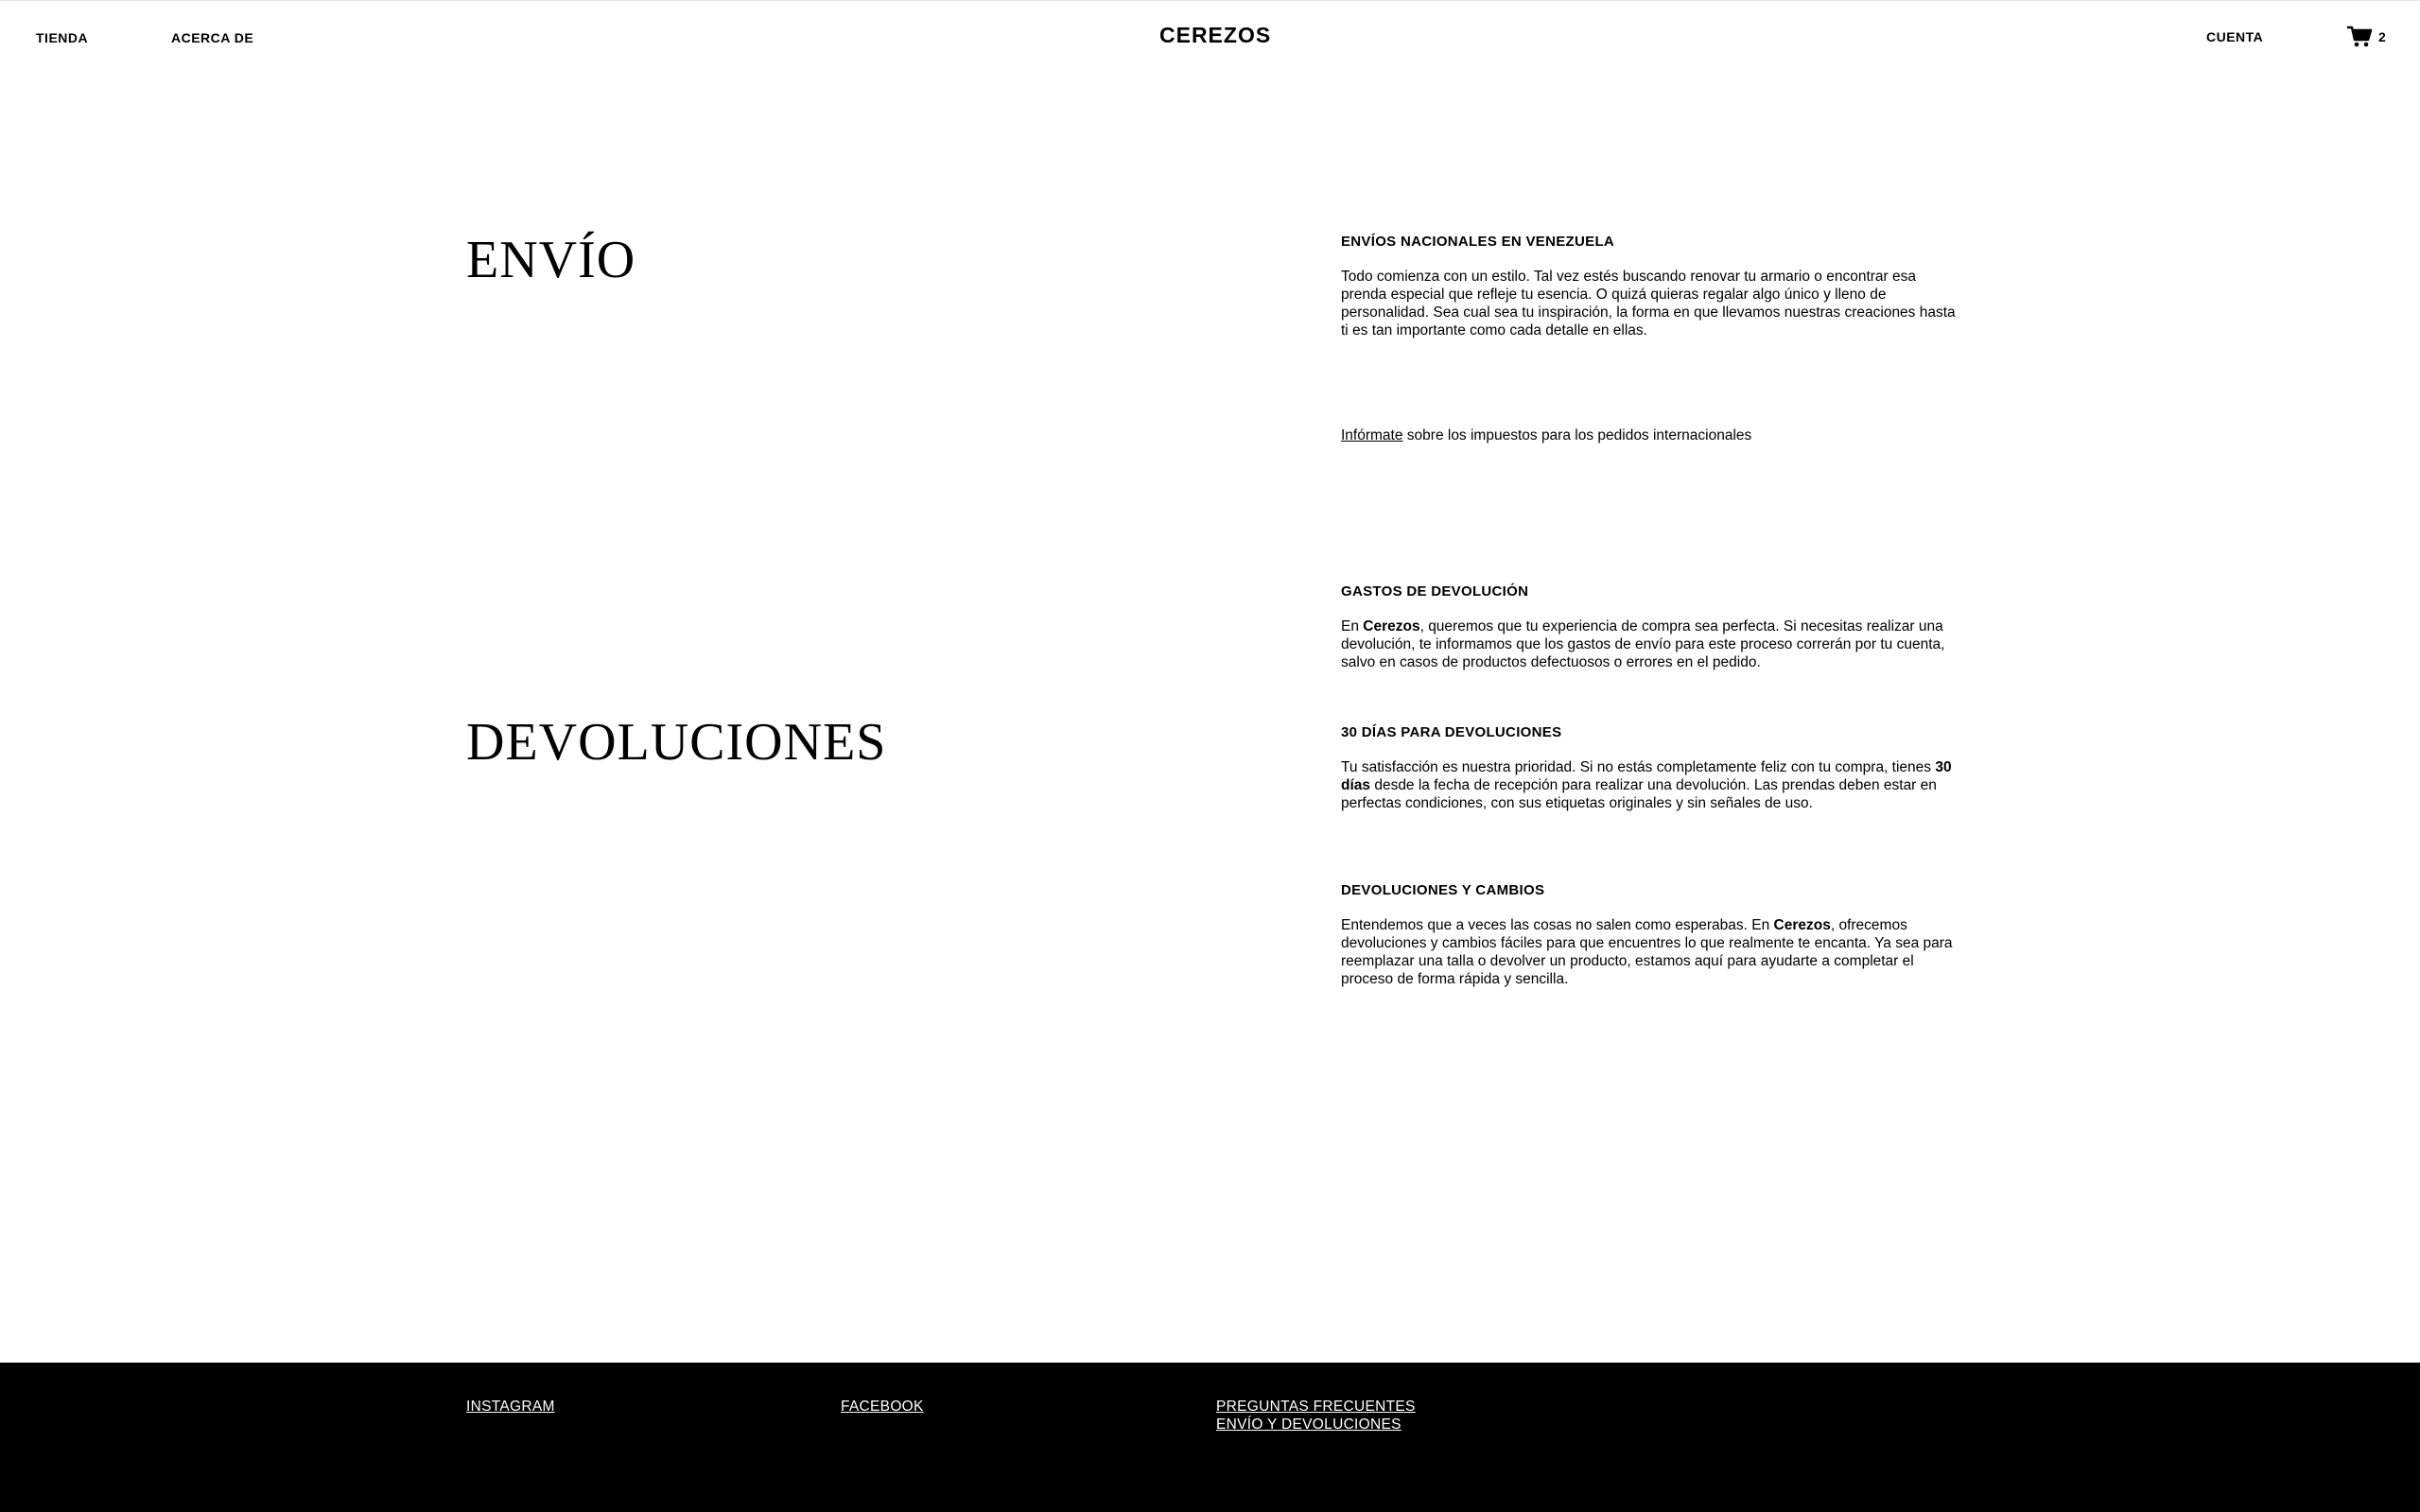 The image size is (2420, 1512). I want to click on tax-info-link: Infórmate, so click(1372, 435).